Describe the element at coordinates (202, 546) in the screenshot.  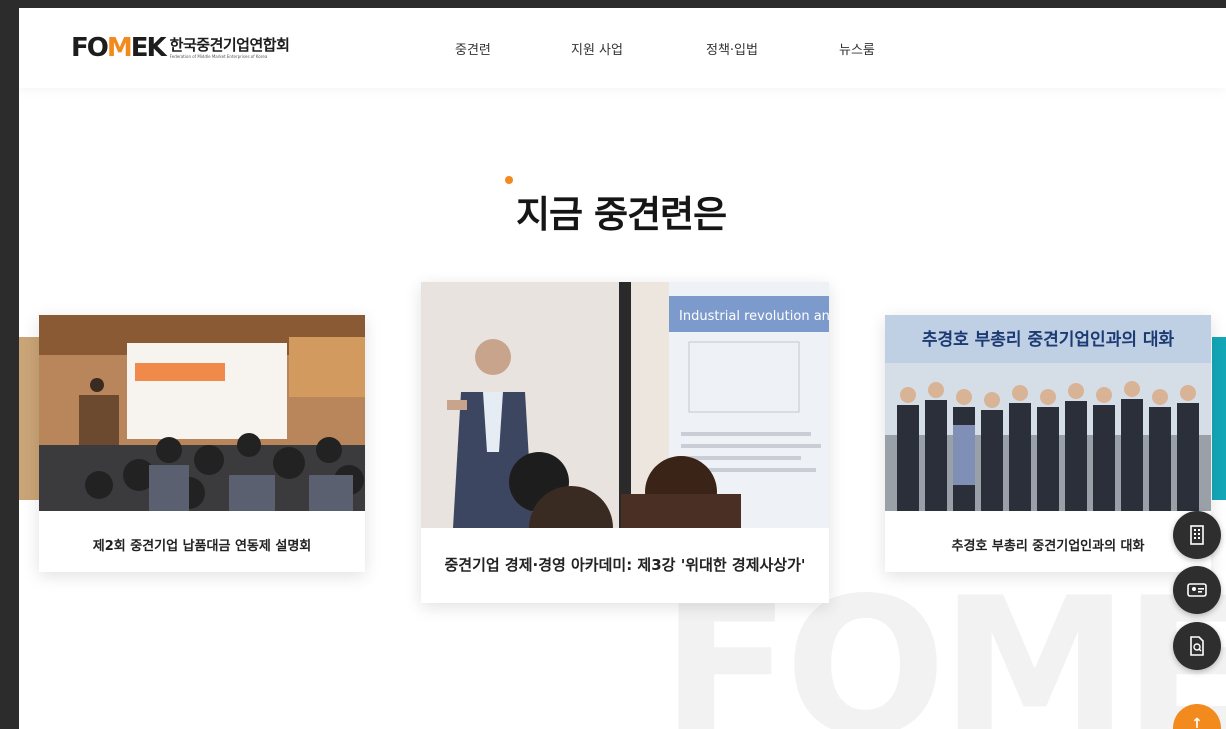
I see `card-caption: 제2회 중견기업 납품대금 연동제 설명회` at that location.